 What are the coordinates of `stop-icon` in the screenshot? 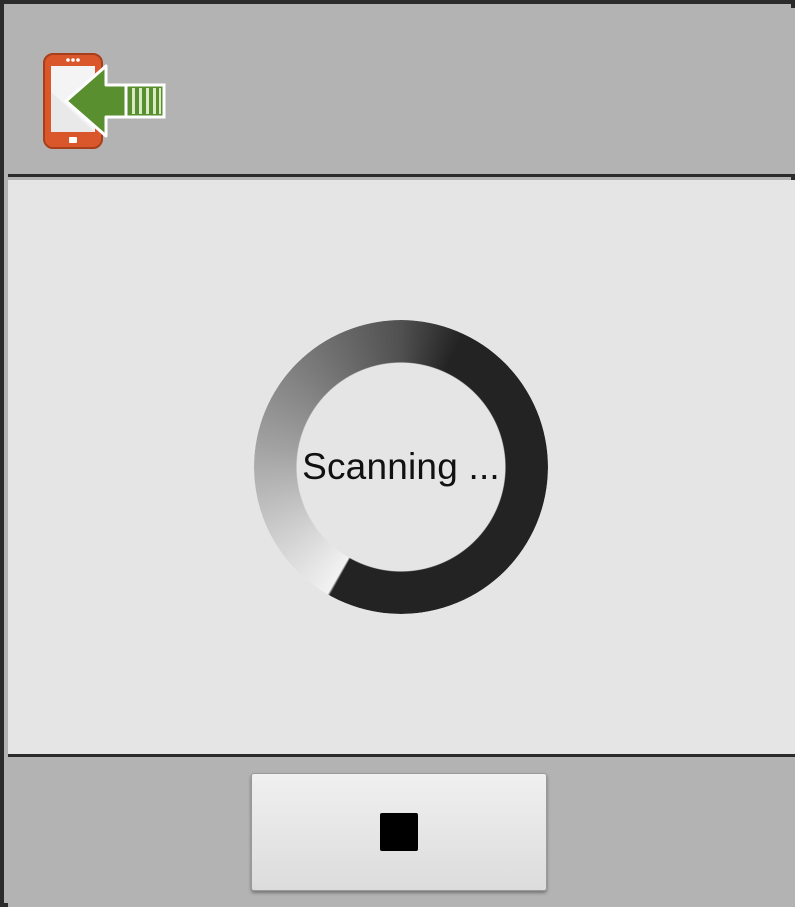 It's located at (399, 832).